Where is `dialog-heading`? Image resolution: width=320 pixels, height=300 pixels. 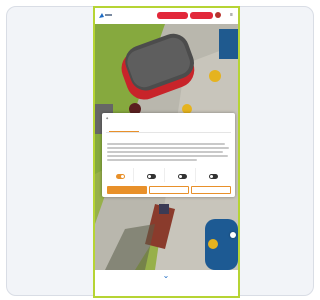 dialog-heading is located at coordinates (167, 139).